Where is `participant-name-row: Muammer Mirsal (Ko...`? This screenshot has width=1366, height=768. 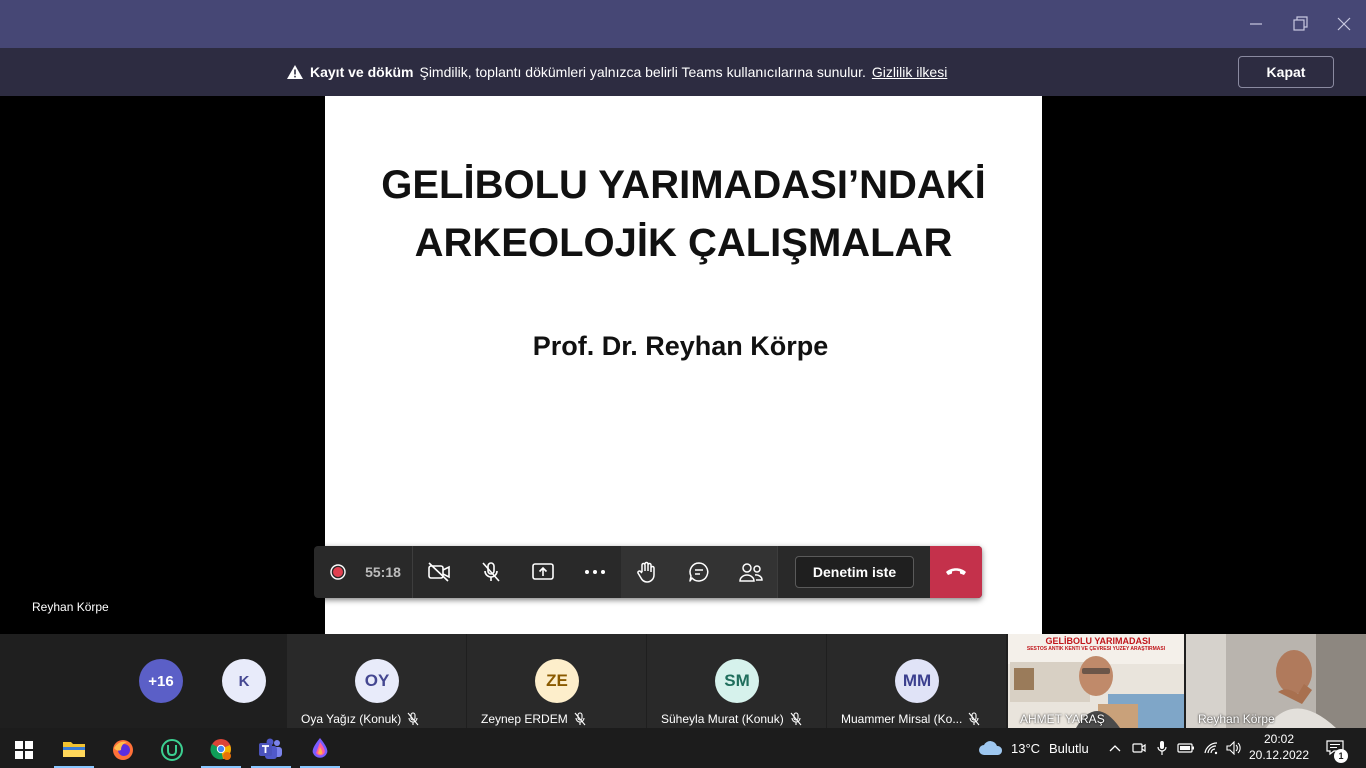
participant-name-row: Muammer Mirsal (Ko... is located at coordinates (910, 719).